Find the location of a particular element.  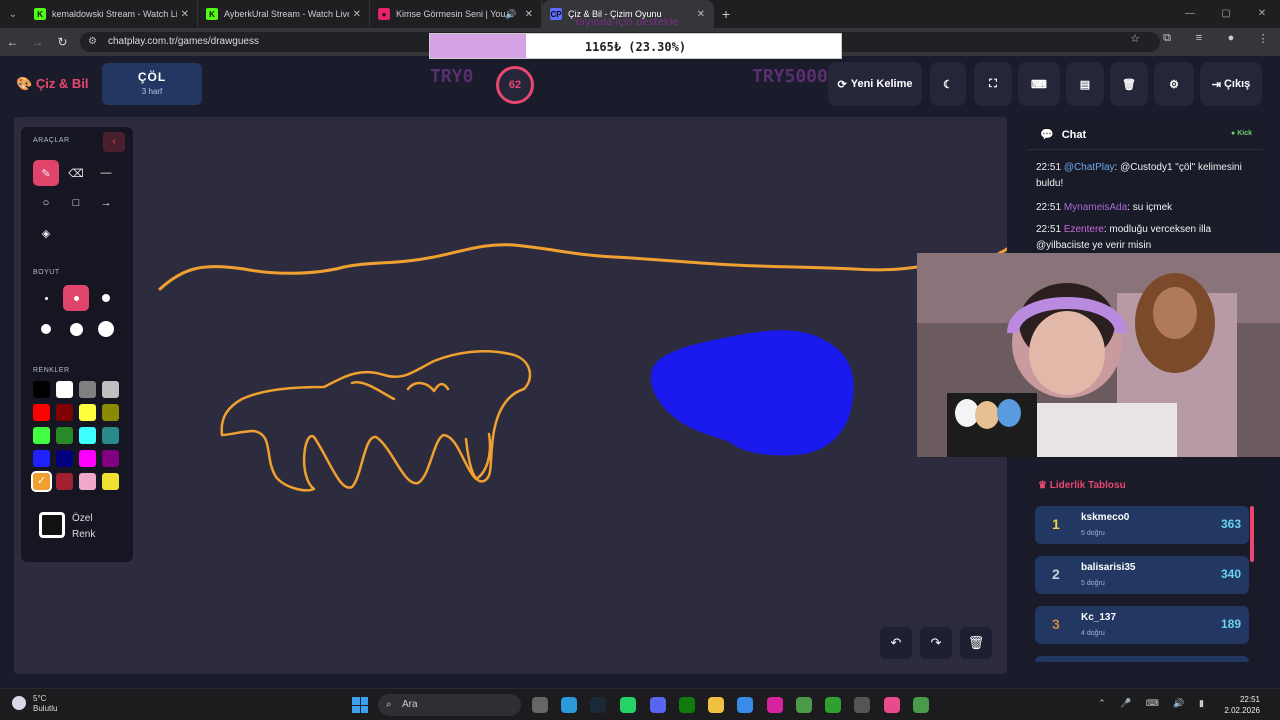

copilot-icon is located at coordinates (745, 705).